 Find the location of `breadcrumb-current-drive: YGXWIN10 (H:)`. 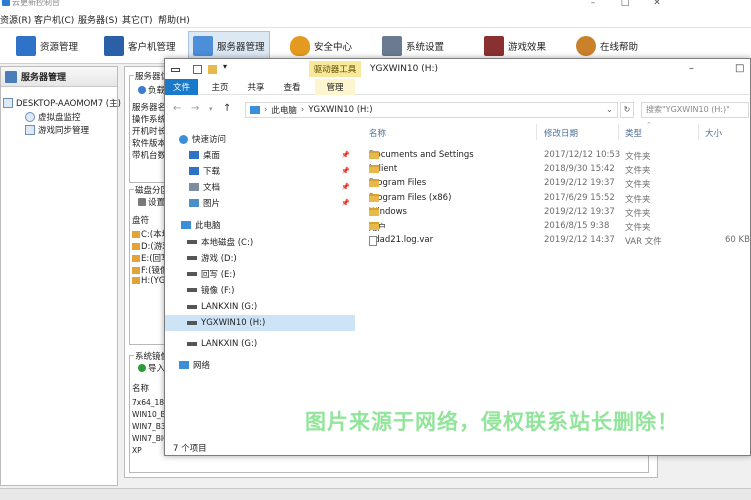

breadcrumb-current-drive: YGXWIN10 (H:) is located at coordinates (340, 110).